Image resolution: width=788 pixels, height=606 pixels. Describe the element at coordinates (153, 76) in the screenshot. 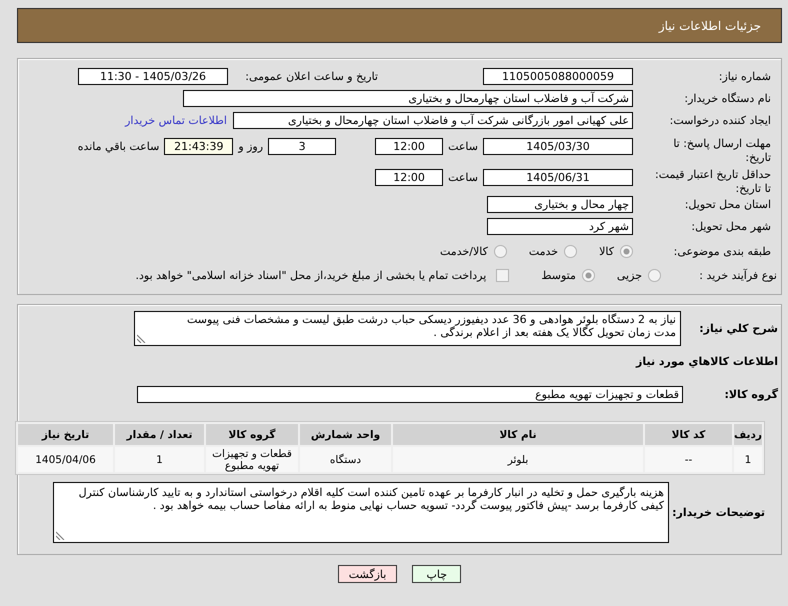

I see `announce-date-field: 1405/03/26 - 11:30` at that location.